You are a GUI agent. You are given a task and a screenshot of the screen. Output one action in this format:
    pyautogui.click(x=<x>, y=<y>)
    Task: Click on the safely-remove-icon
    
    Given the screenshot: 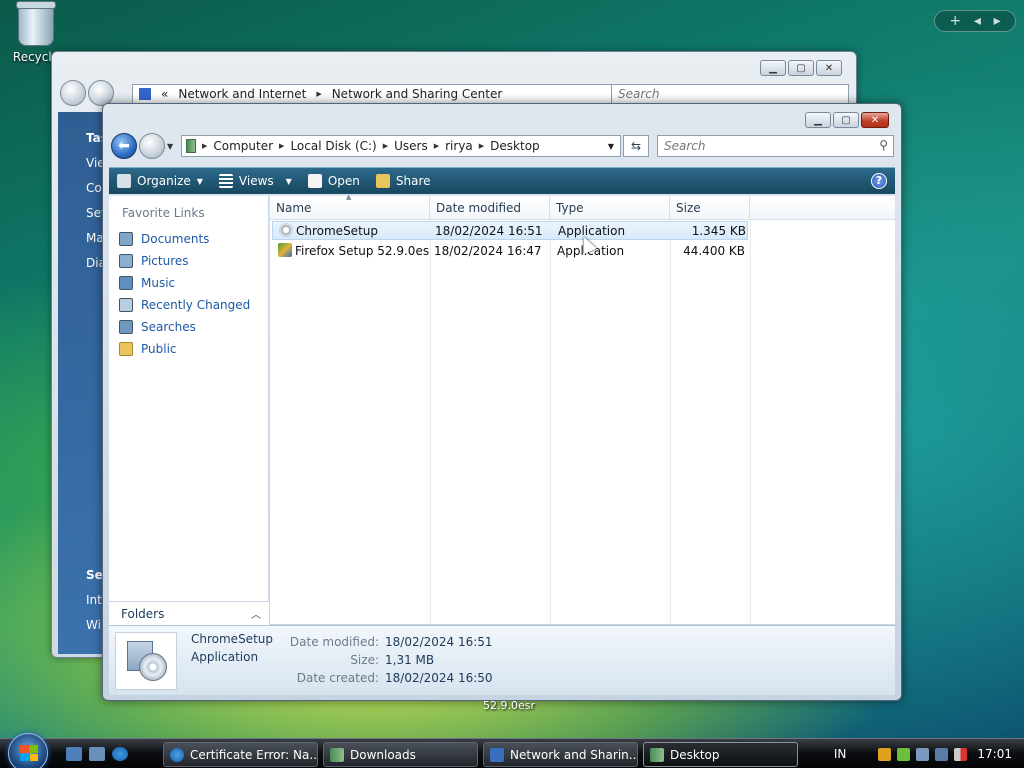 What is the action you would take?
    pyautogui.click(x=904, y=754)
    